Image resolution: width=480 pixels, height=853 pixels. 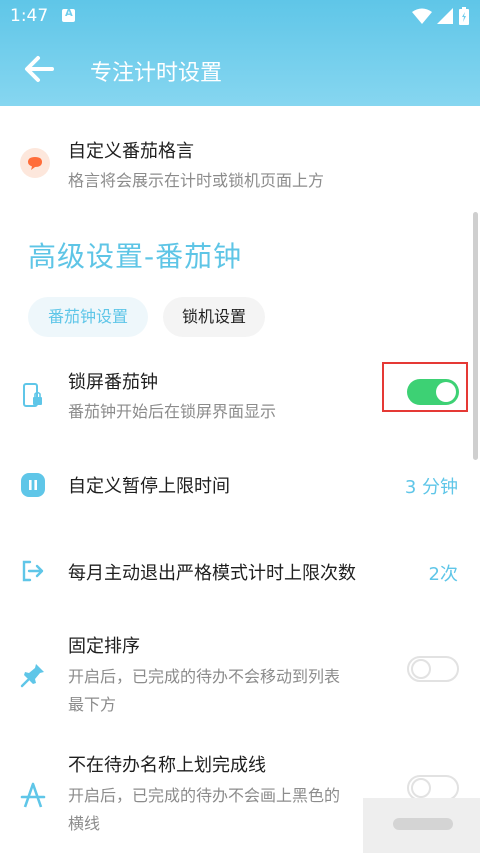 What do you see at coordinates (240, 53) in the screenshot?
I see `app-bar: 1:47 专注计时设置` at bounding box center [240, 53].